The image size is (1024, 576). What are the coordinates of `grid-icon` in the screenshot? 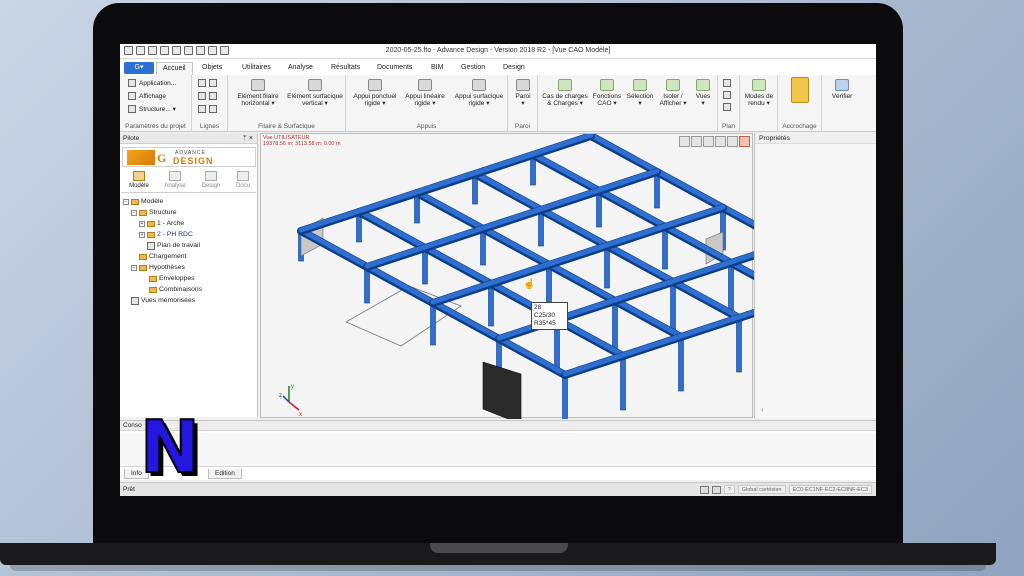 It's located at (202, 96).